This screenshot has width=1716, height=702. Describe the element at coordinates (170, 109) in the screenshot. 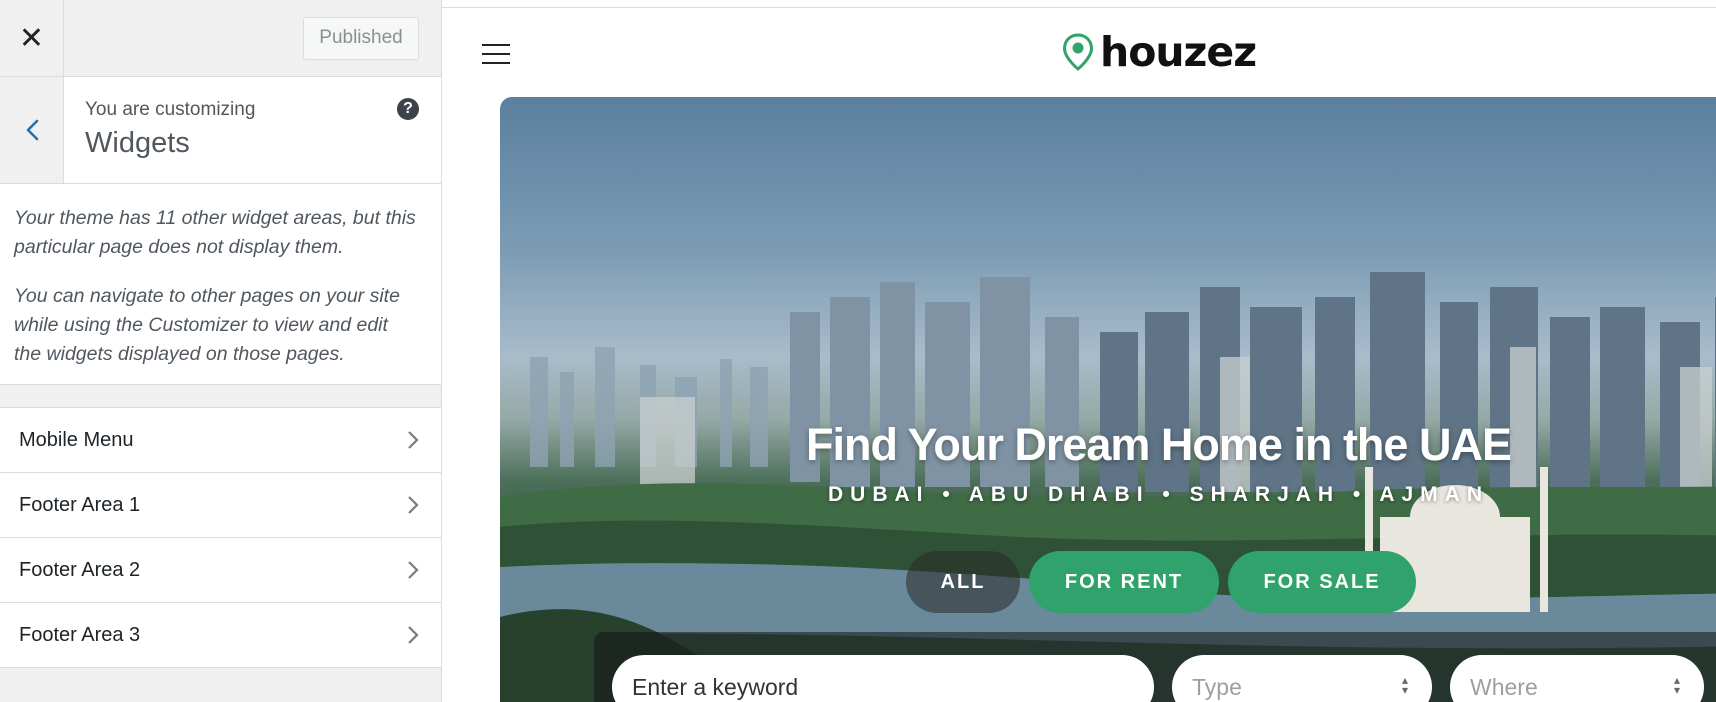

I see `customizing-label: You are customizing` at that location.